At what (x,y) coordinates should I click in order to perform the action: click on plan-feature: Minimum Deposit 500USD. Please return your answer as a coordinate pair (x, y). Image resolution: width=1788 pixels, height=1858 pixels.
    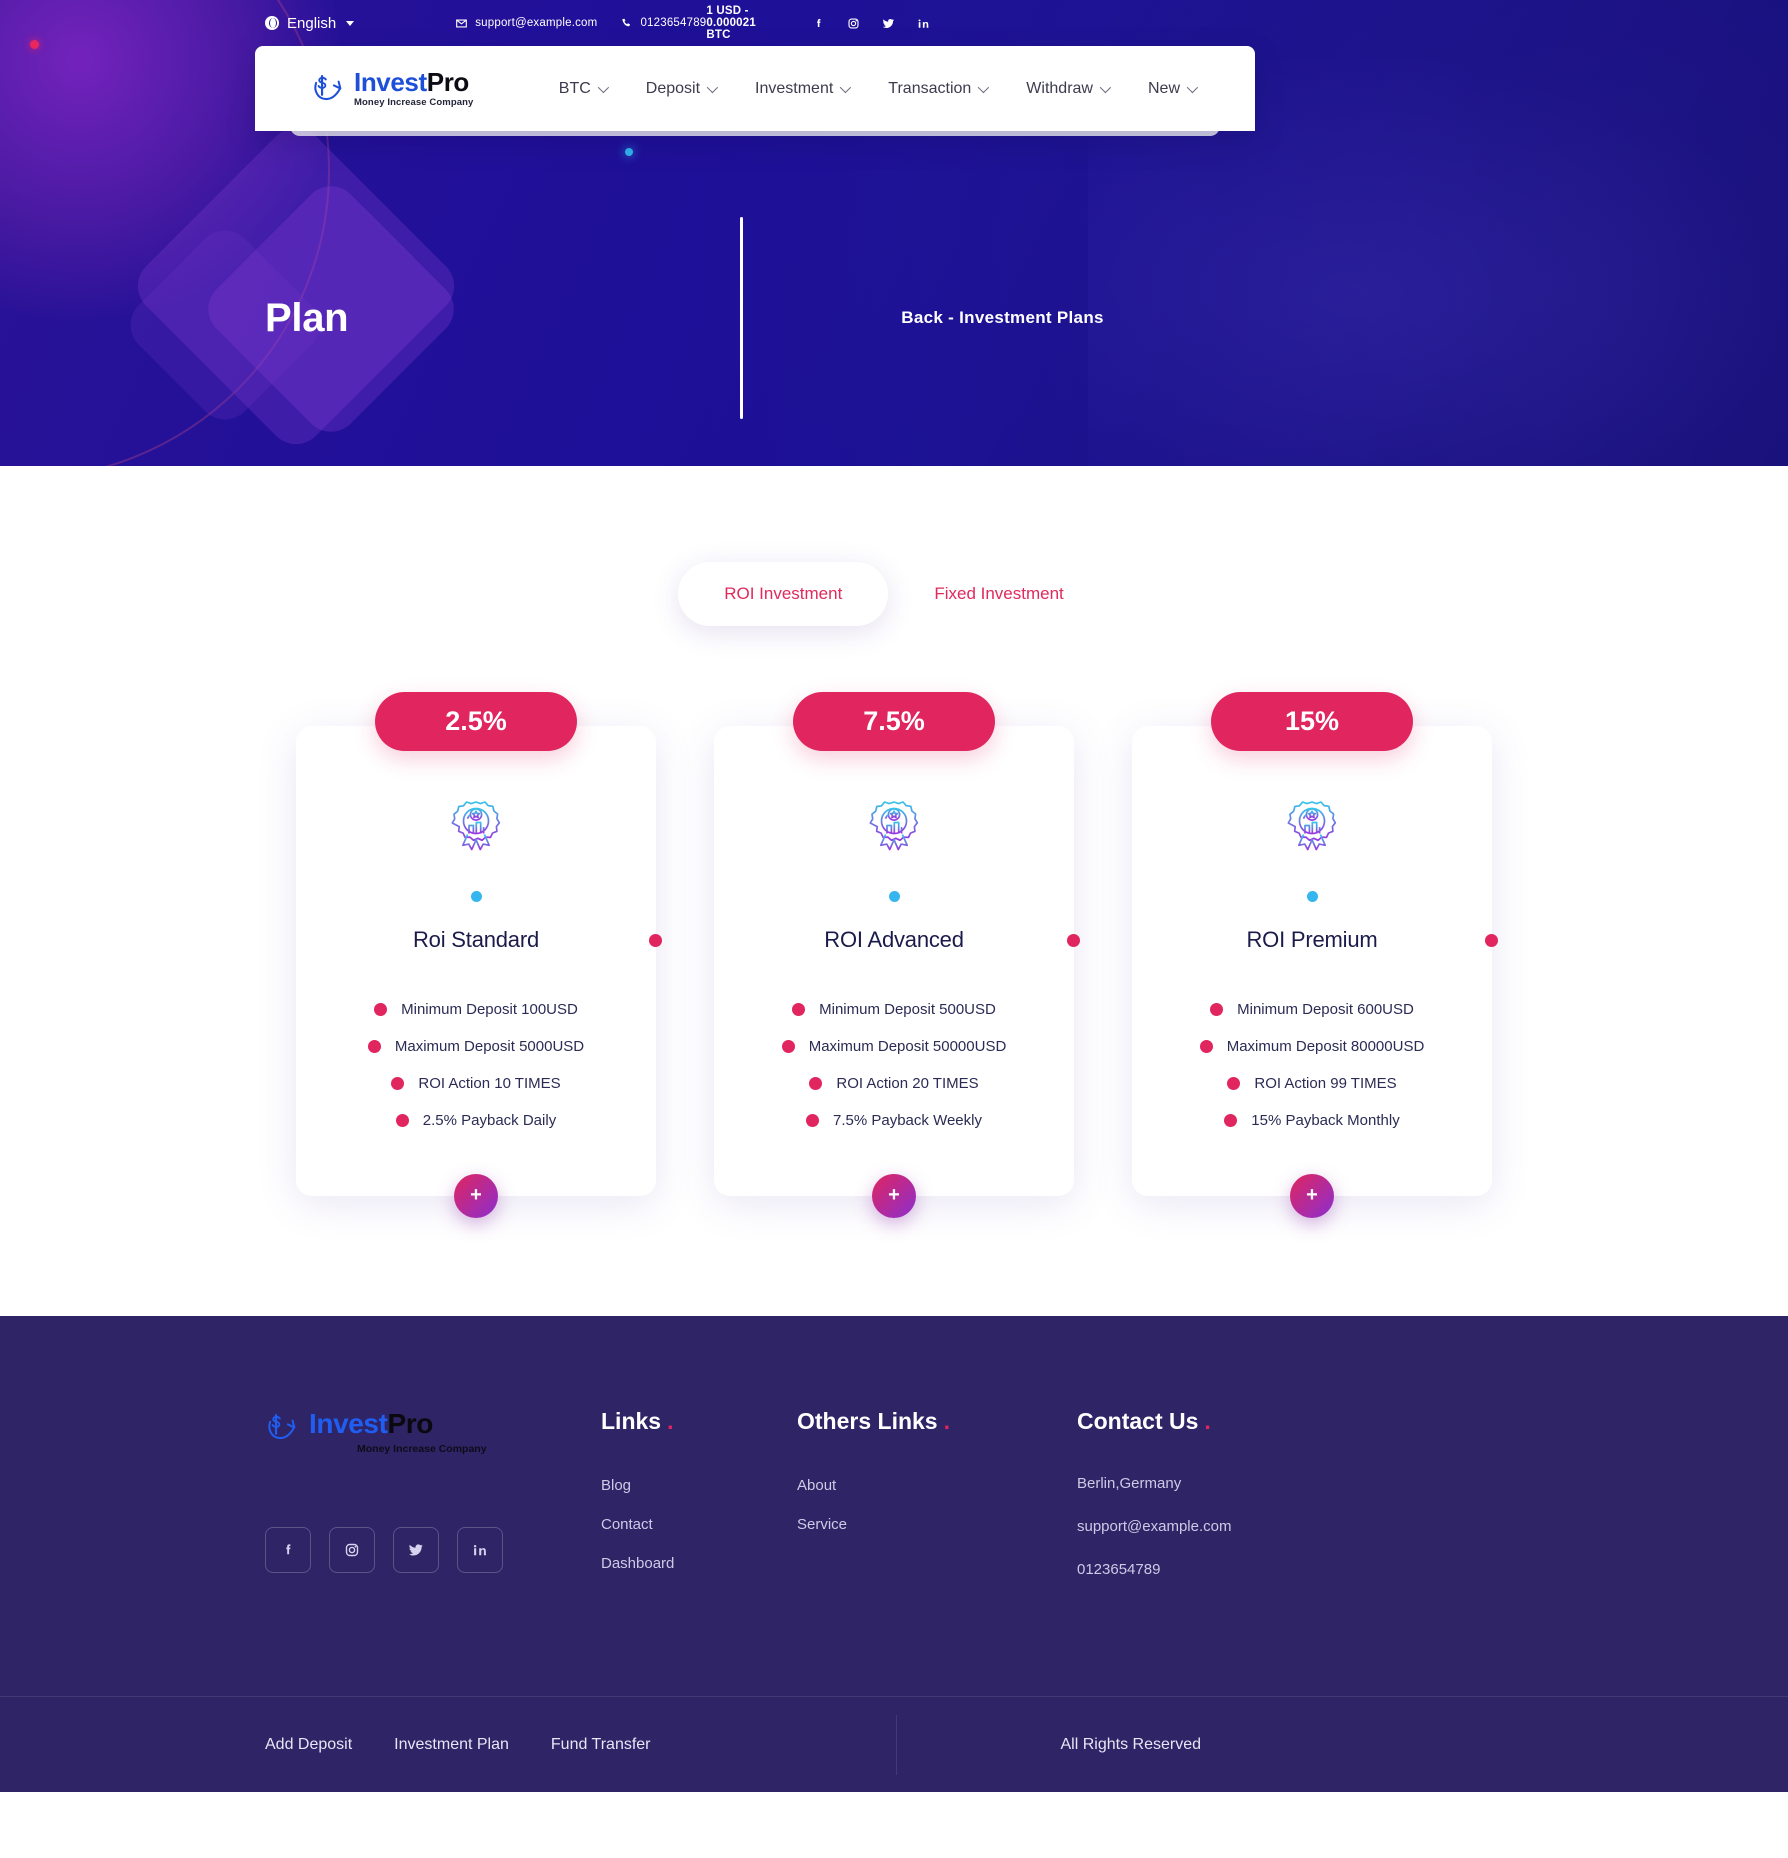
    Looking at the image, I should click on (894, 1009).